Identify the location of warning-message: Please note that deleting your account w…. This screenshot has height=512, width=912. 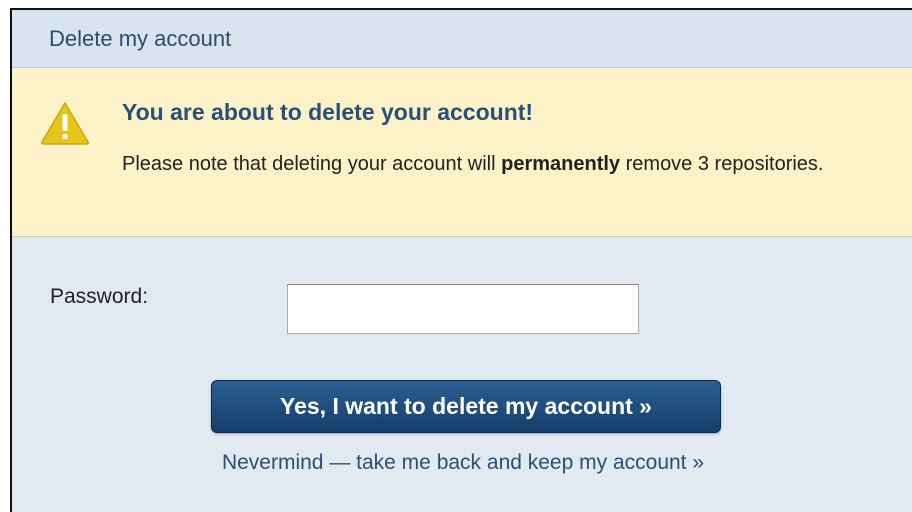
(502, 164).